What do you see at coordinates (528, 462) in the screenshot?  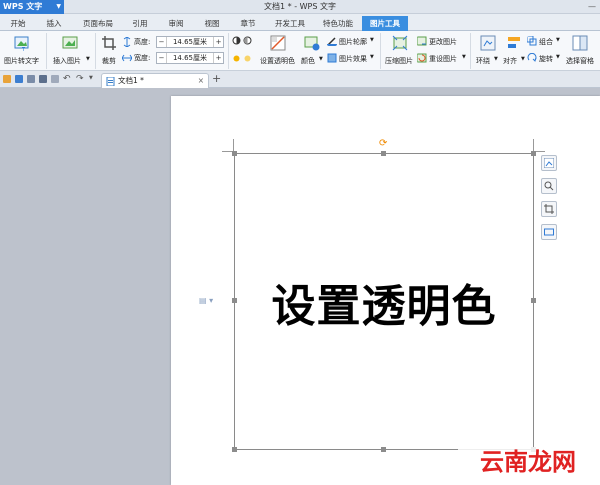 I see `brand-logo: 云南龙网` at bounding box center [528, 462].